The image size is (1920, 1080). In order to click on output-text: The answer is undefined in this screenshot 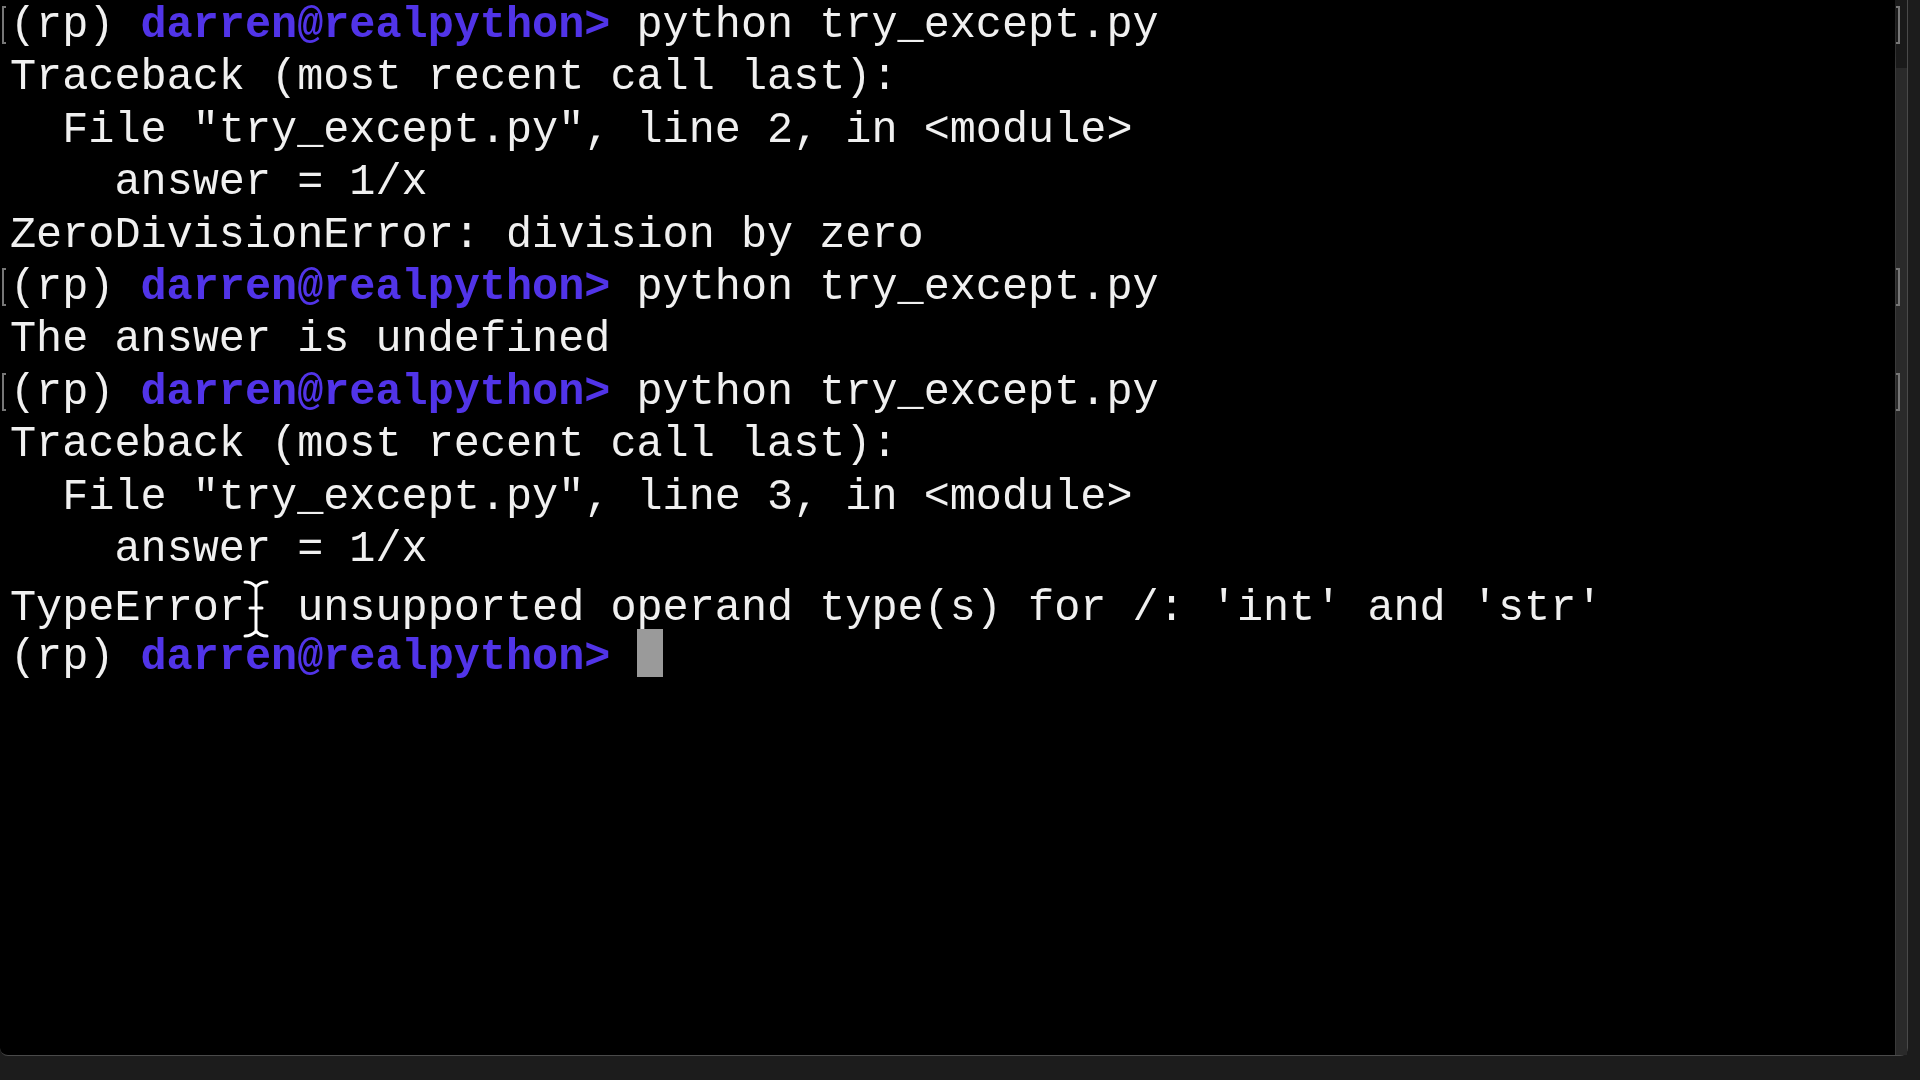, I will do `click(310, 340)`.